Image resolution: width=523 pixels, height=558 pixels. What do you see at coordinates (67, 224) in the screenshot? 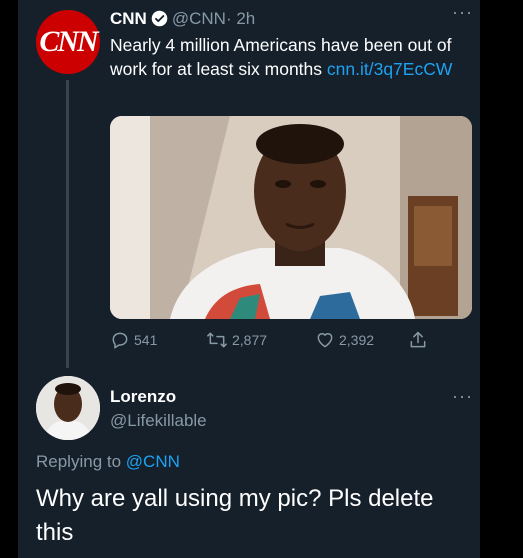
I see `thread-line` at bounding box center [67, 224].